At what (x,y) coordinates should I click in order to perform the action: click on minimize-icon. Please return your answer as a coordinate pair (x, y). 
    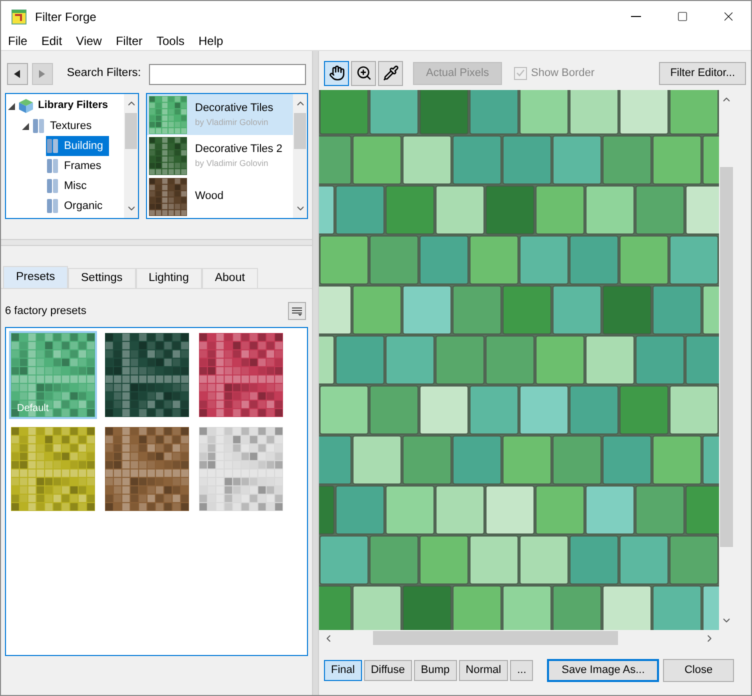
    Looking at the image, I should click on (636, 16).